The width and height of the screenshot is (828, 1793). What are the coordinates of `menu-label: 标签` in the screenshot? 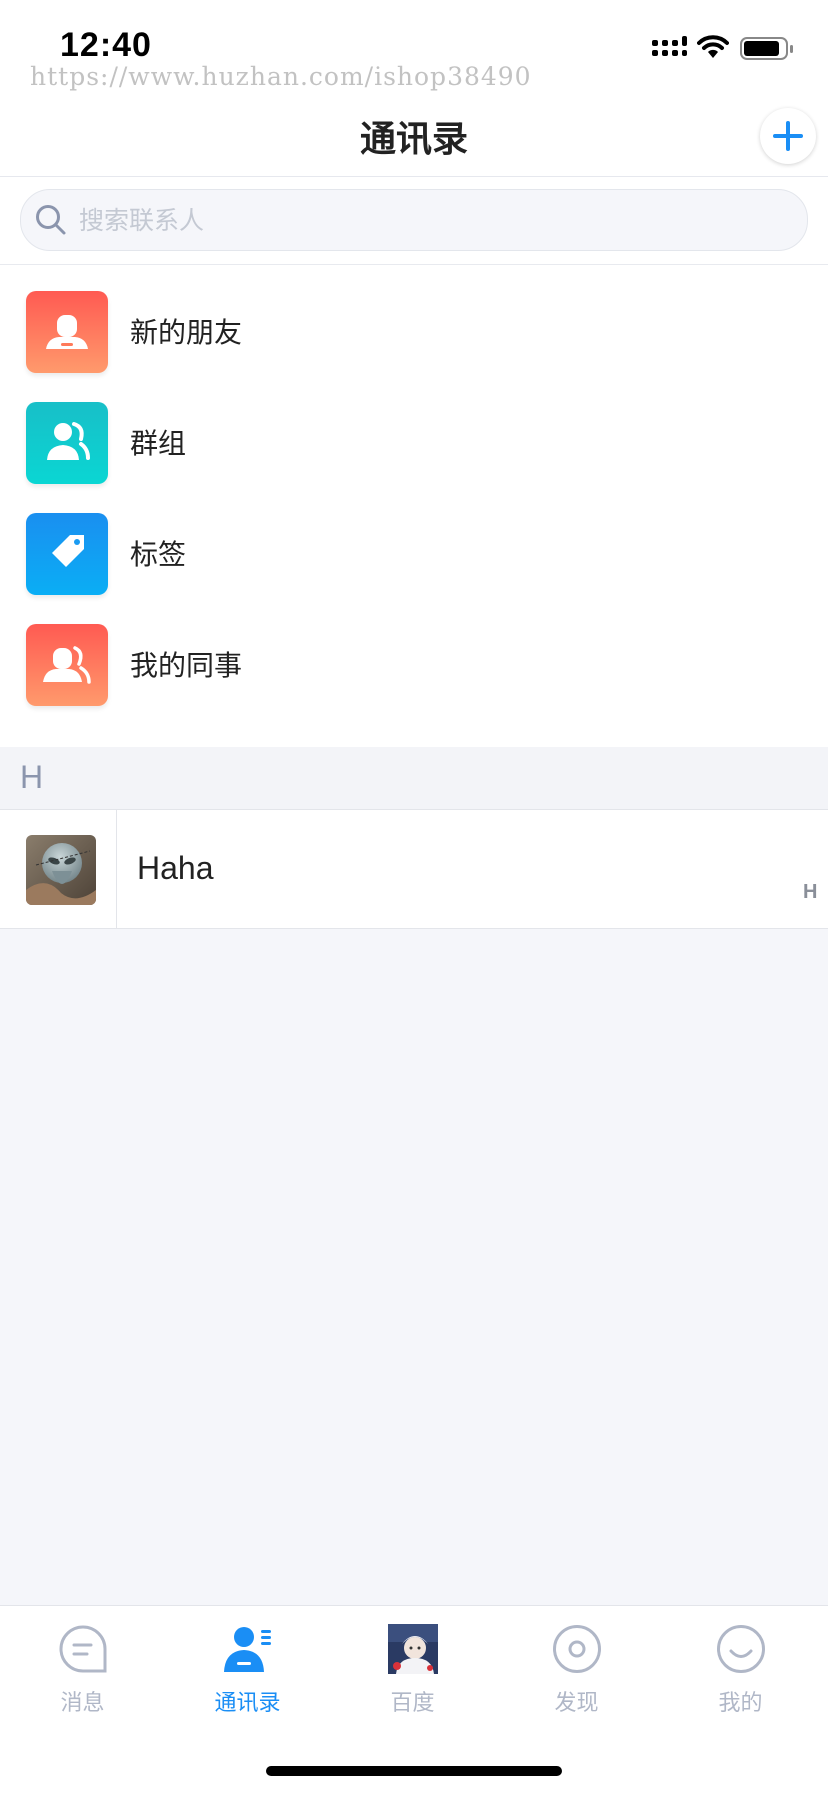 It's located at (158, 554).